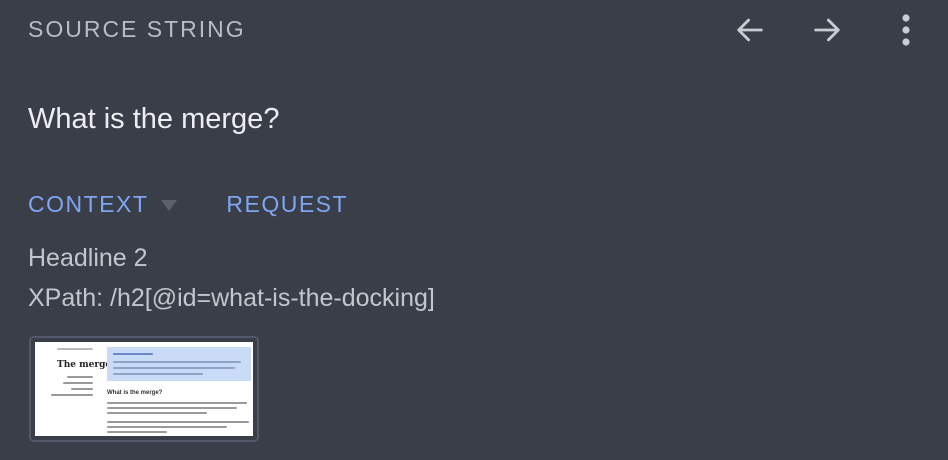 The width and height of the screenshot is (948, 460). Describe the element at coordinates (287, 204) in the screenshot. I see `tab-request: REQUEST` at that location.